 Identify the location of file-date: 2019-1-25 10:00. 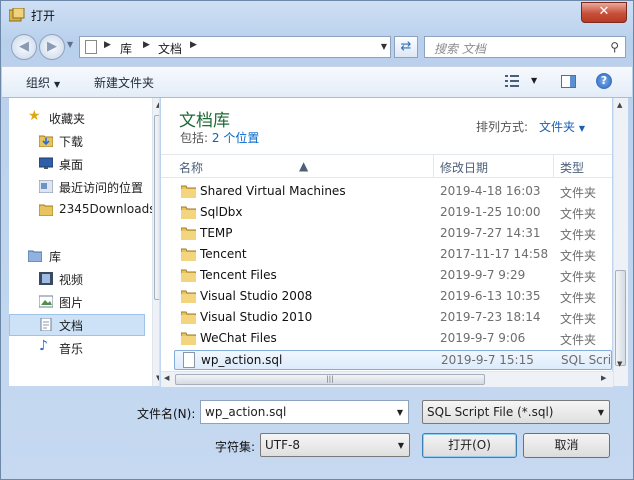
(490, 212).